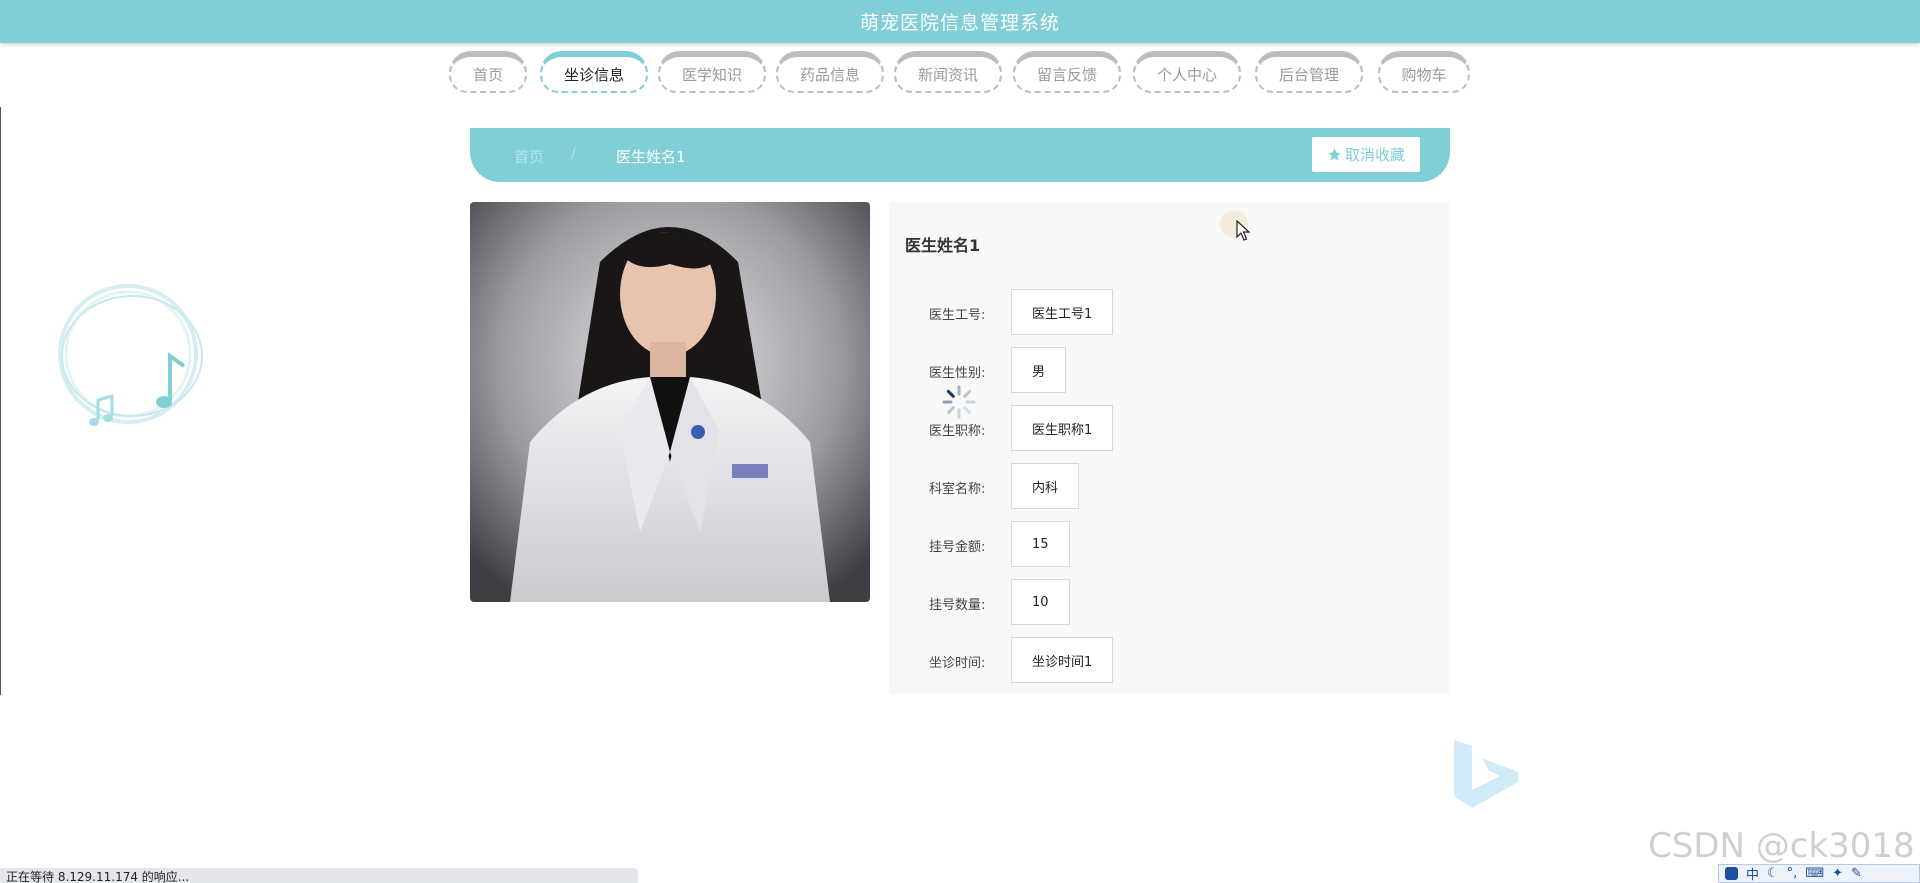 Image resolution: width=1920 pixels, height=883 pixels. What do you see at coordinates (830, 72) in the screenshot?
I see `tab-drug-info: 药品信息` at bounding box center [830, 72].